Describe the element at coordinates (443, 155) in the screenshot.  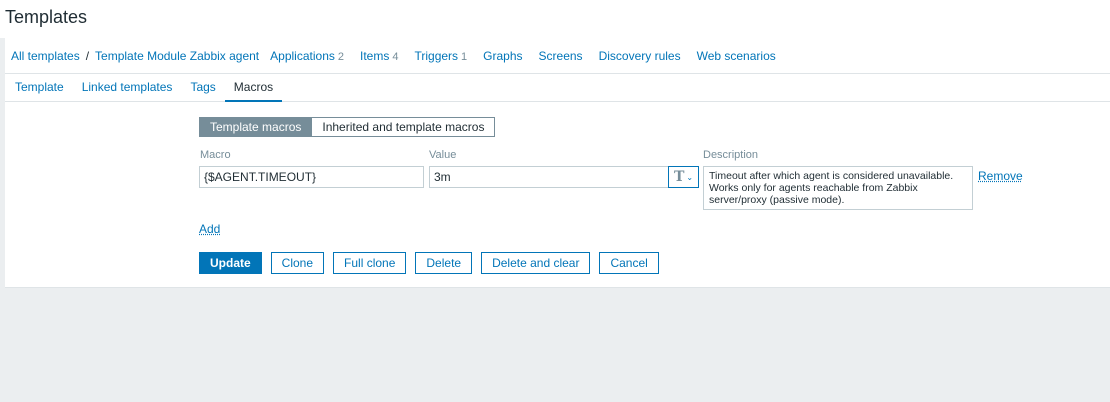
I see `value-column-label: Value` at that location.